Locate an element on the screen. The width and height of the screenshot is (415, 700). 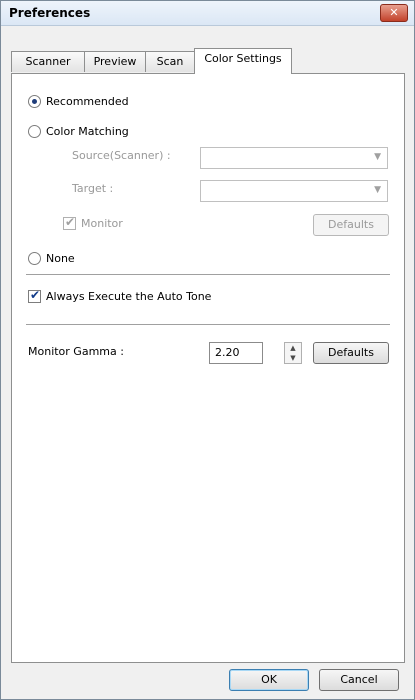
monitor-gamma-label: Monitor Gamma : is located at coordinates (76, 351).